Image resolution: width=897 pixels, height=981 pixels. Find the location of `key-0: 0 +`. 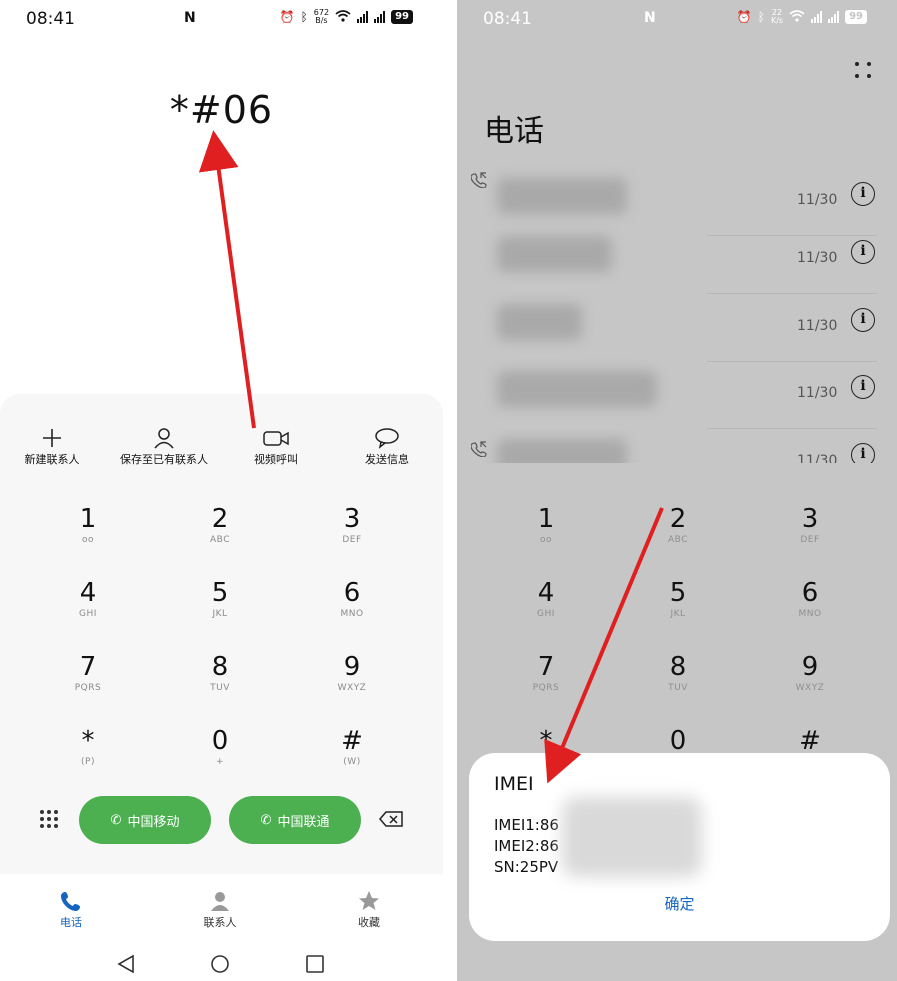

key-0: 0 + is located at coordinates (220, 747).